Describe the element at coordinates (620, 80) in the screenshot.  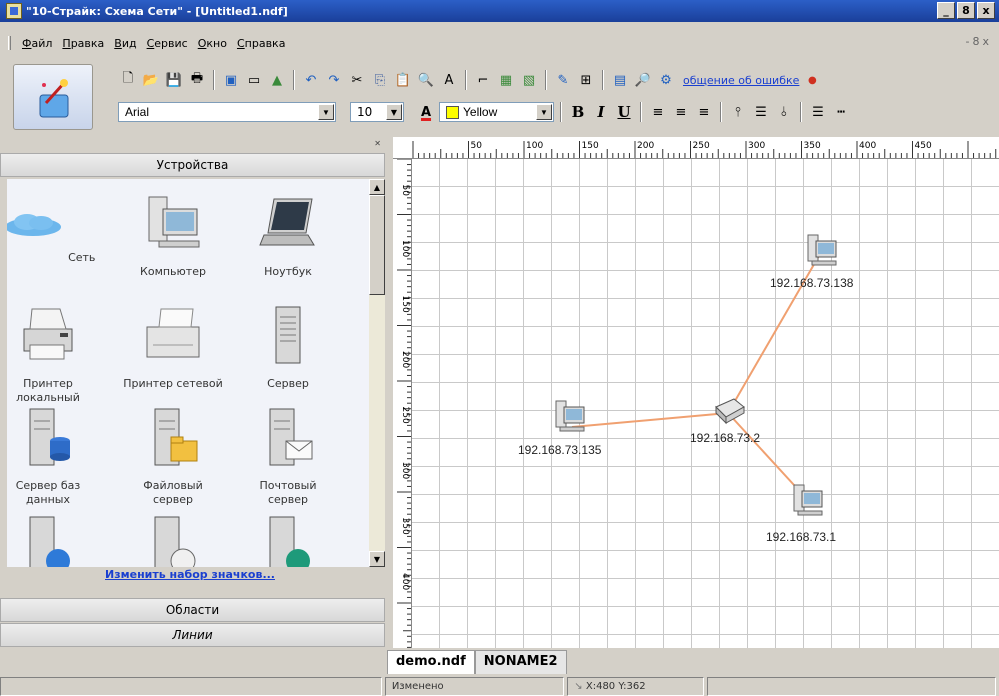
I see `chart-icon: ▤` at that location.